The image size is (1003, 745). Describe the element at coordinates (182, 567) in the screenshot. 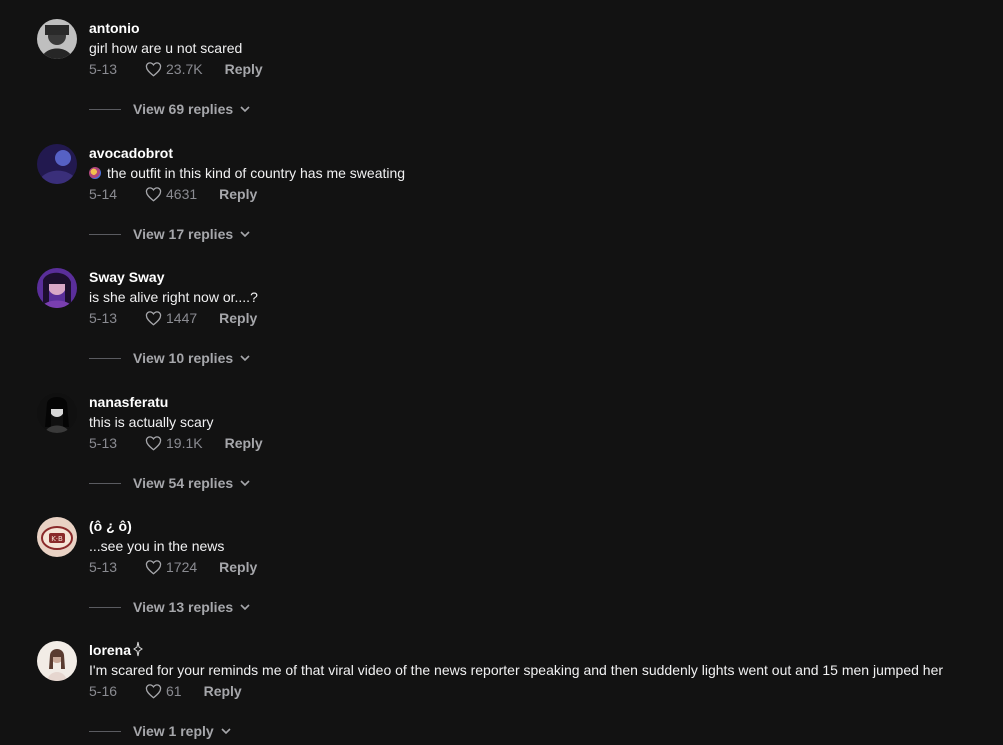

I see `like-count: 1724` at that location.